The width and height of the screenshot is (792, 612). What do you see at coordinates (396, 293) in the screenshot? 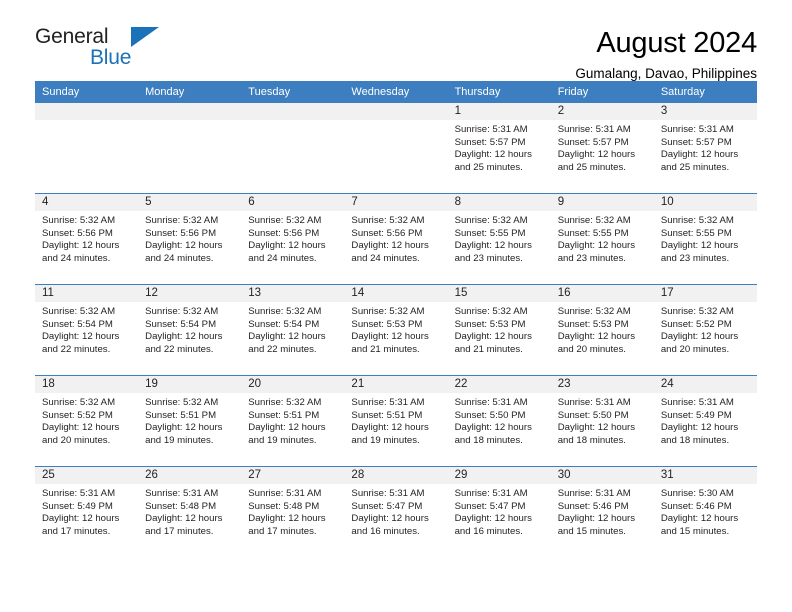
I see `day-number: 14` at bounding box center [396, 293].